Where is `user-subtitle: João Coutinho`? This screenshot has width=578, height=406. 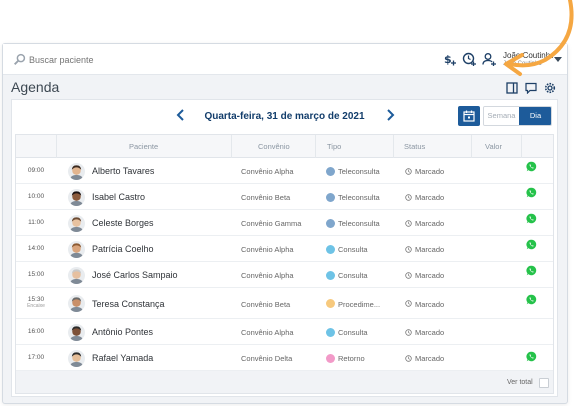 user-subtitle: João Coutinho is located at coordinates (522, 64).